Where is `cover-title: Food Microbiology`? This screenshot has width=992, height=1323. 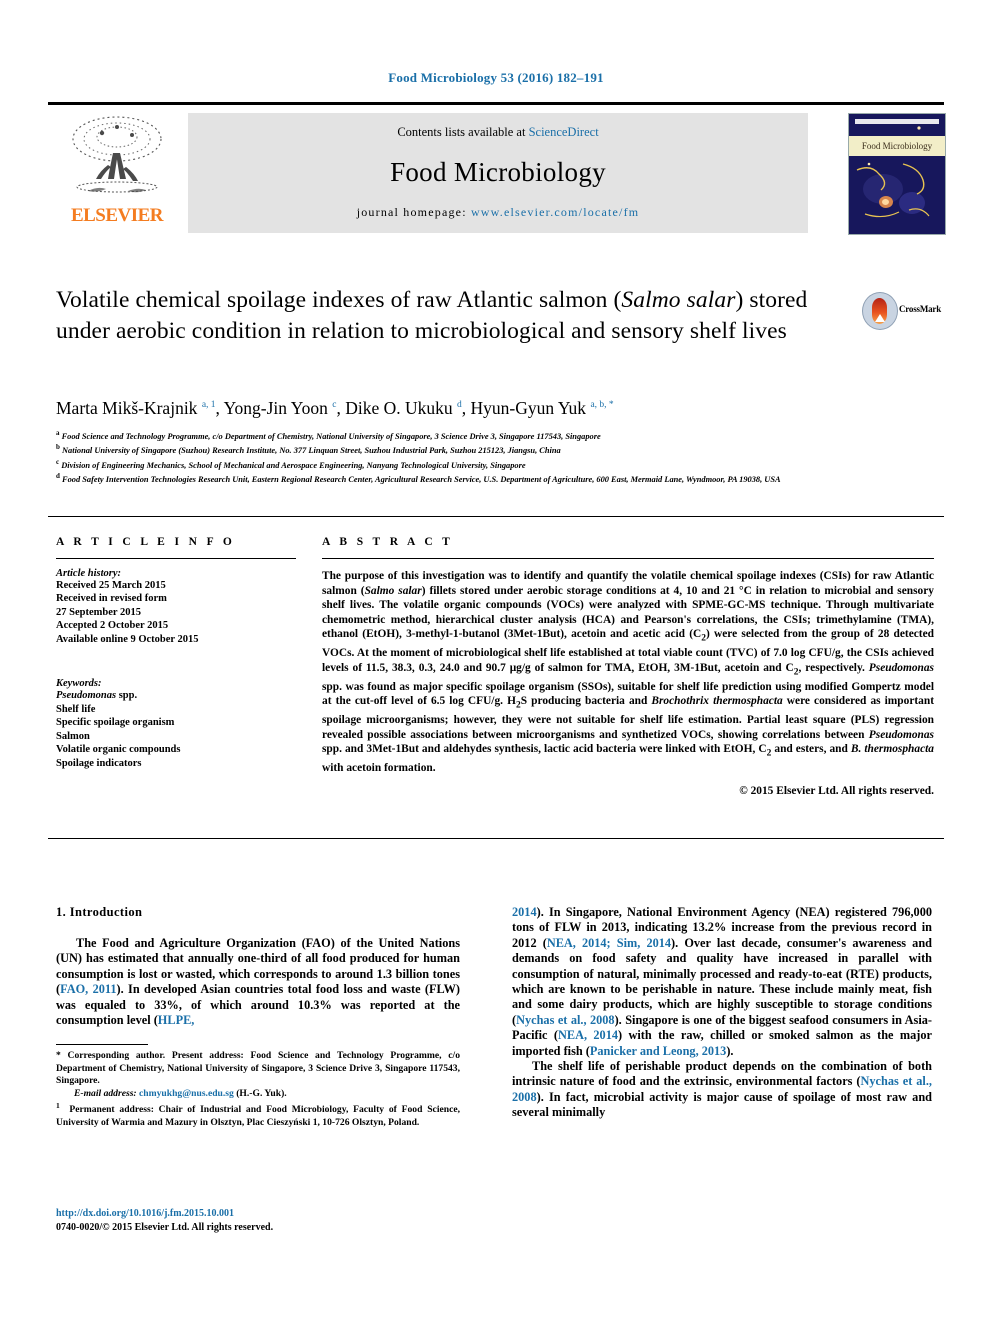
cover-title: Food Microbiology is located at coordinates (897, 146).